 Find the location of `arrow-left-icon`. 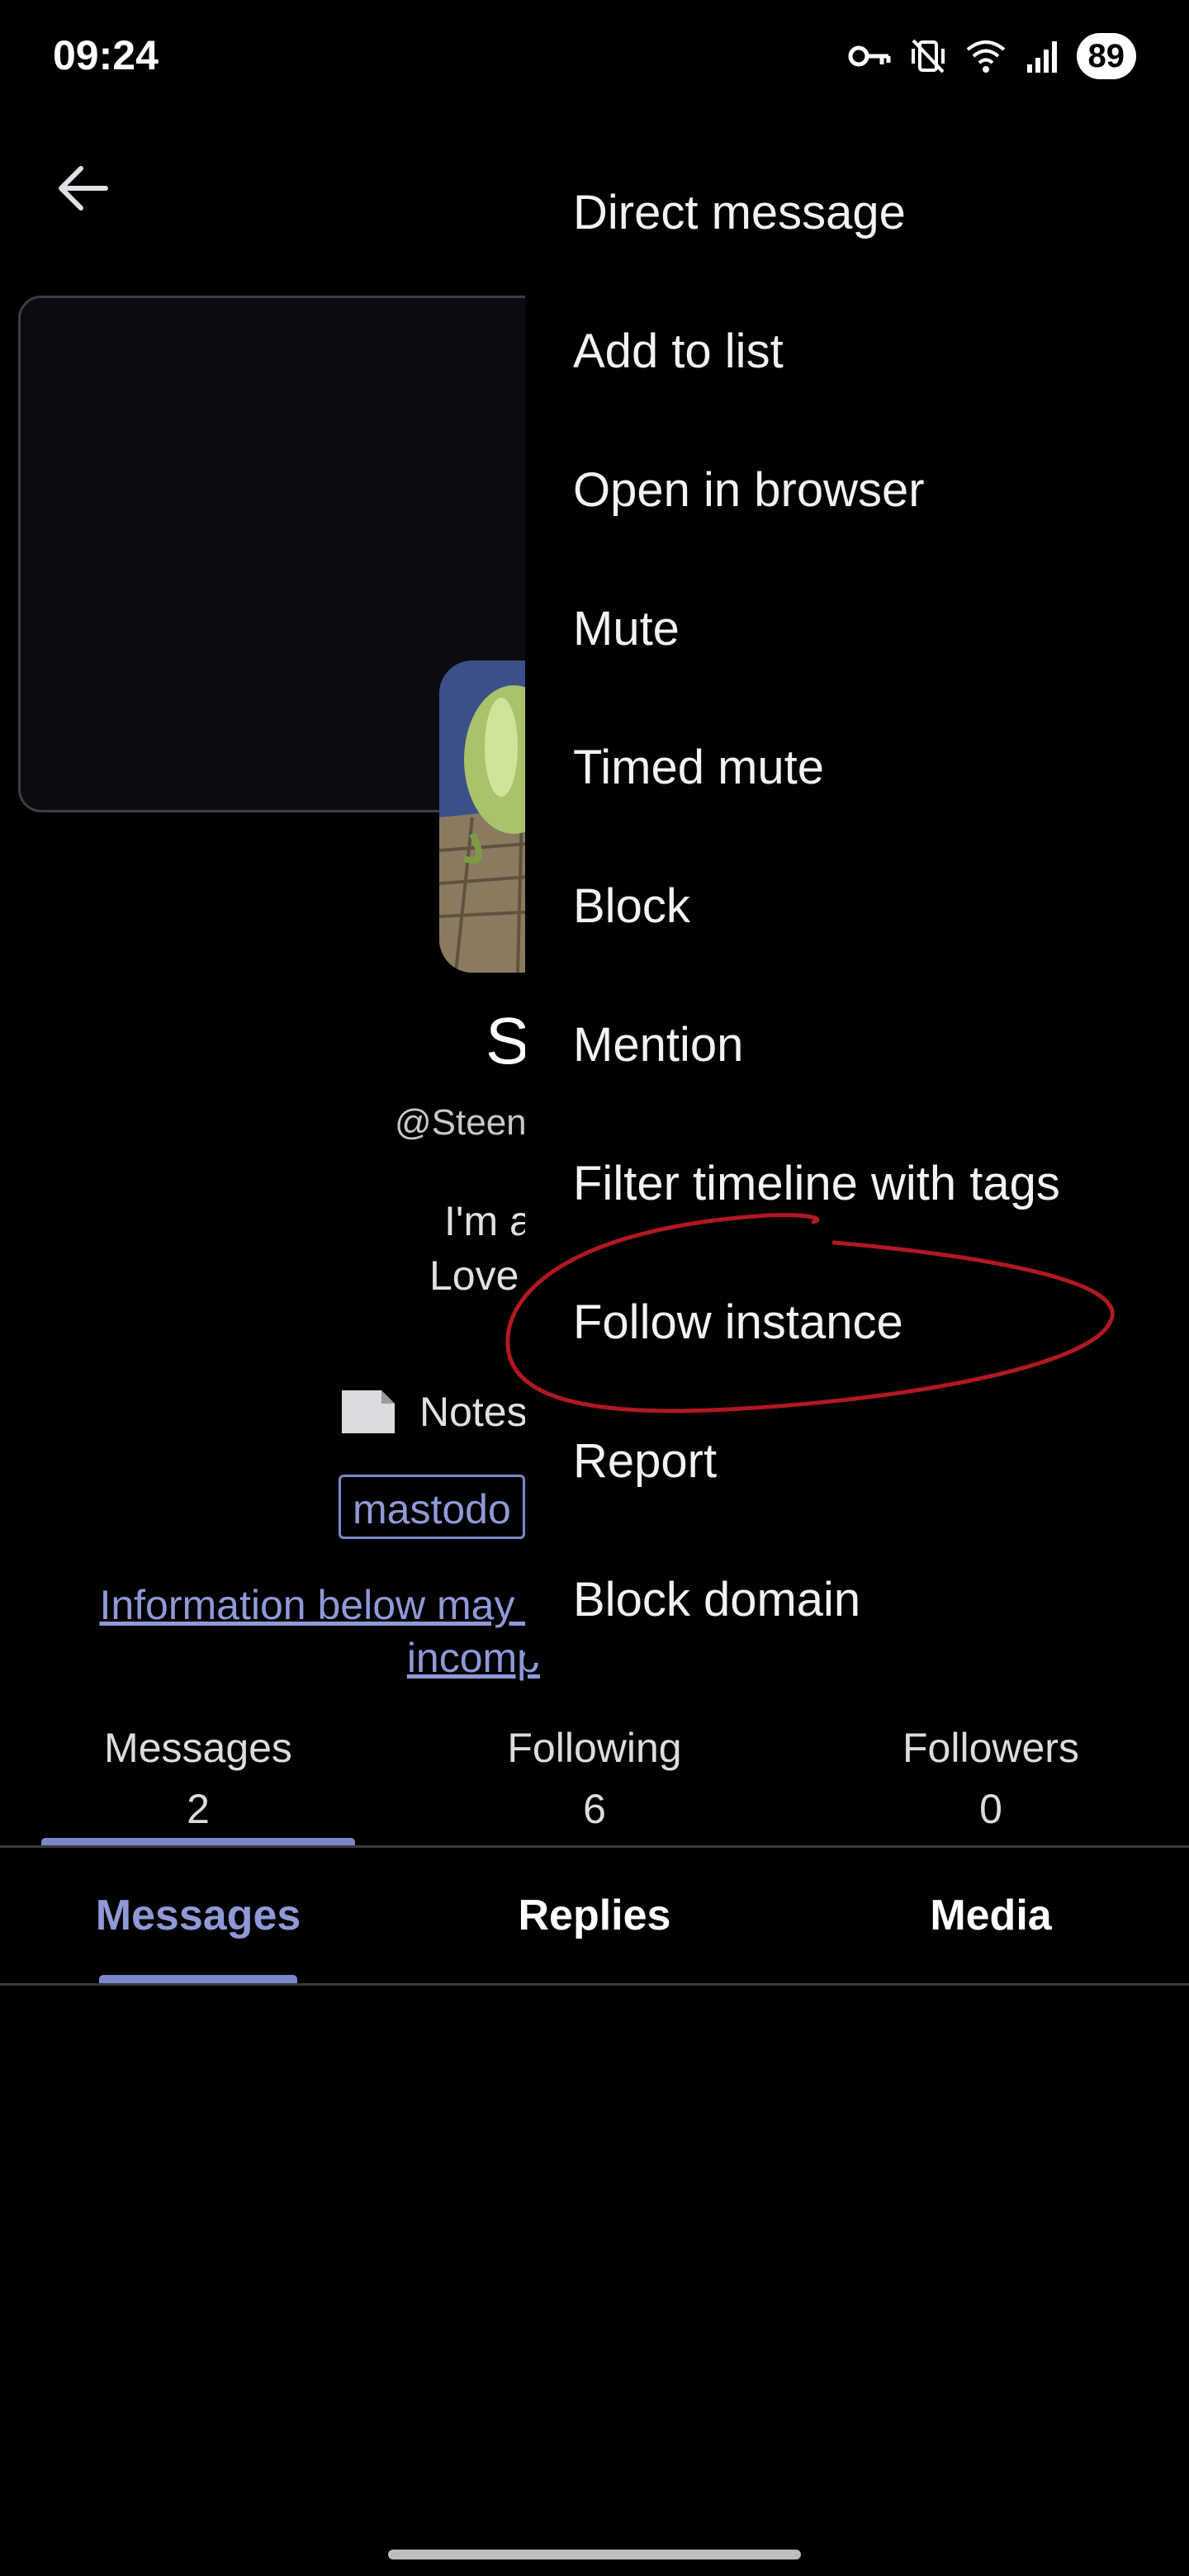

arrow-left-icon is located at coordinates (83, 188).